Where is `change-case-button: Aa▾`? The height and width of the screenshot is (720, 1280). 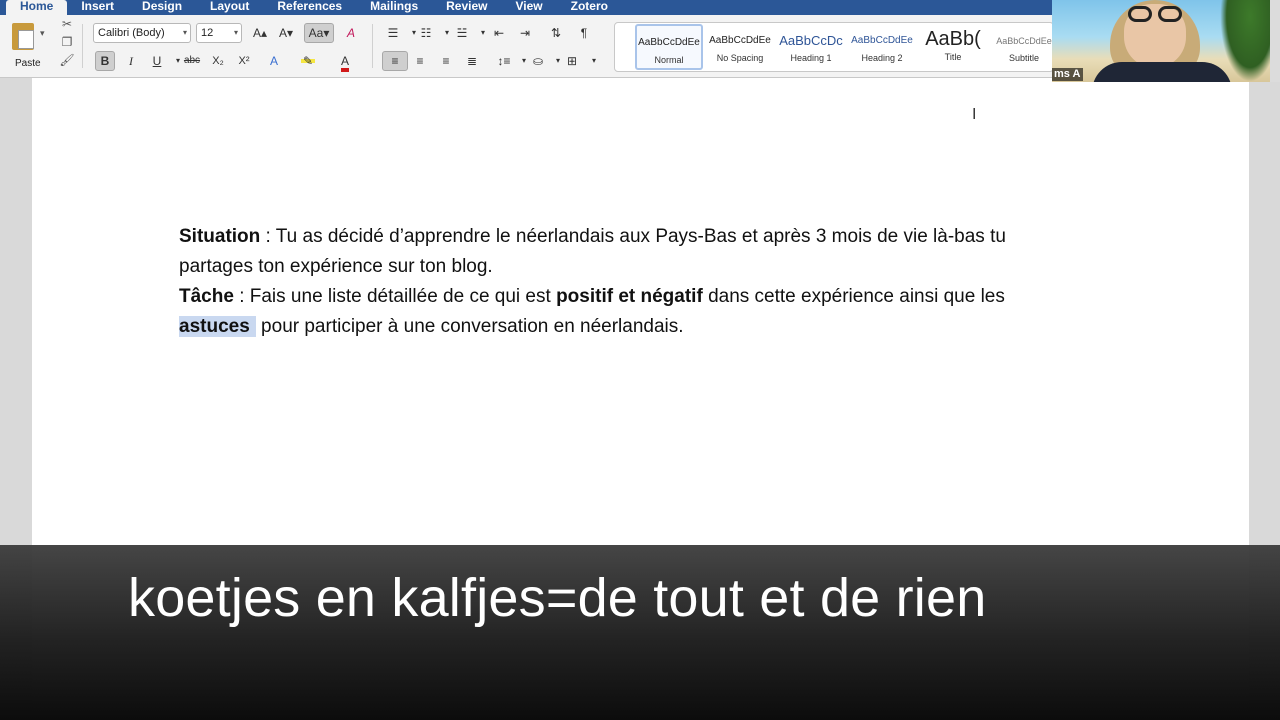
change-case-button: Aa▾ is located at coordinates (319, 33).